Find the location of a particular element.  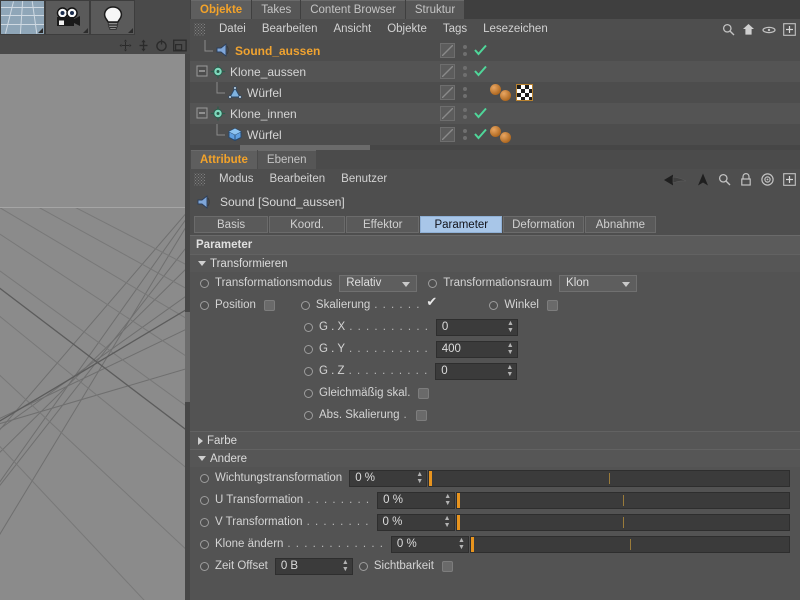

home-icon is located at coordinates (748, 29).